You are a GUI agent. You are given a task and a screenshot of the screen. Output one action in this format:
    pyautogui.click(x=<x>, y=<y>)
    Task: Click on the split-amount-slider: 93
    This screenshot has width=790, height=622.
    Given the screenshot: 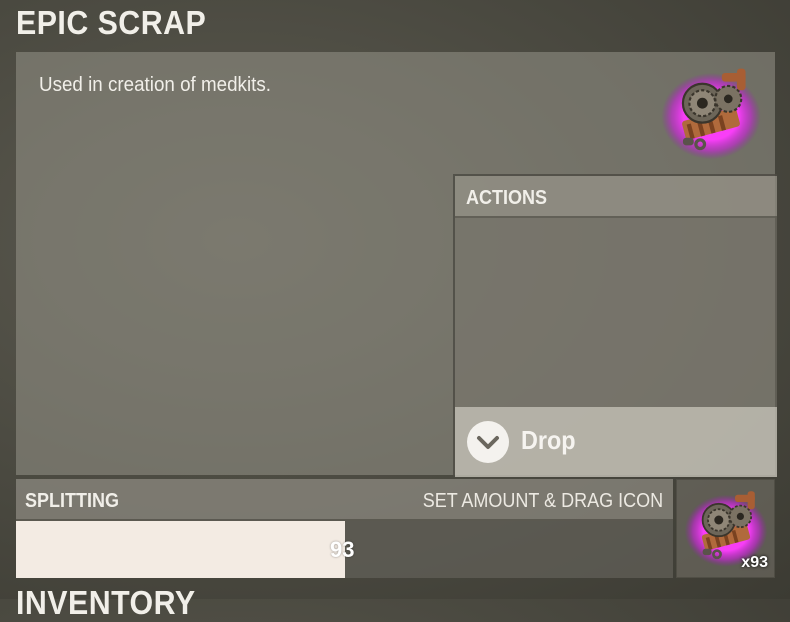 What is the action you would take?
    pyautogui.click(x=344, y=549)
    